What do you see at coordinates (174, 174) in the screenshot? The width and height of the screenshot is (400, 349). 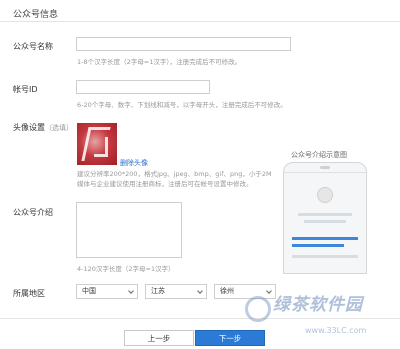 I see `avatar-hint-line-1: 建议分辨率200*200，格式jpg、jpeg、bmp、gif、png，小于2M` at bounding box center [174, 174].